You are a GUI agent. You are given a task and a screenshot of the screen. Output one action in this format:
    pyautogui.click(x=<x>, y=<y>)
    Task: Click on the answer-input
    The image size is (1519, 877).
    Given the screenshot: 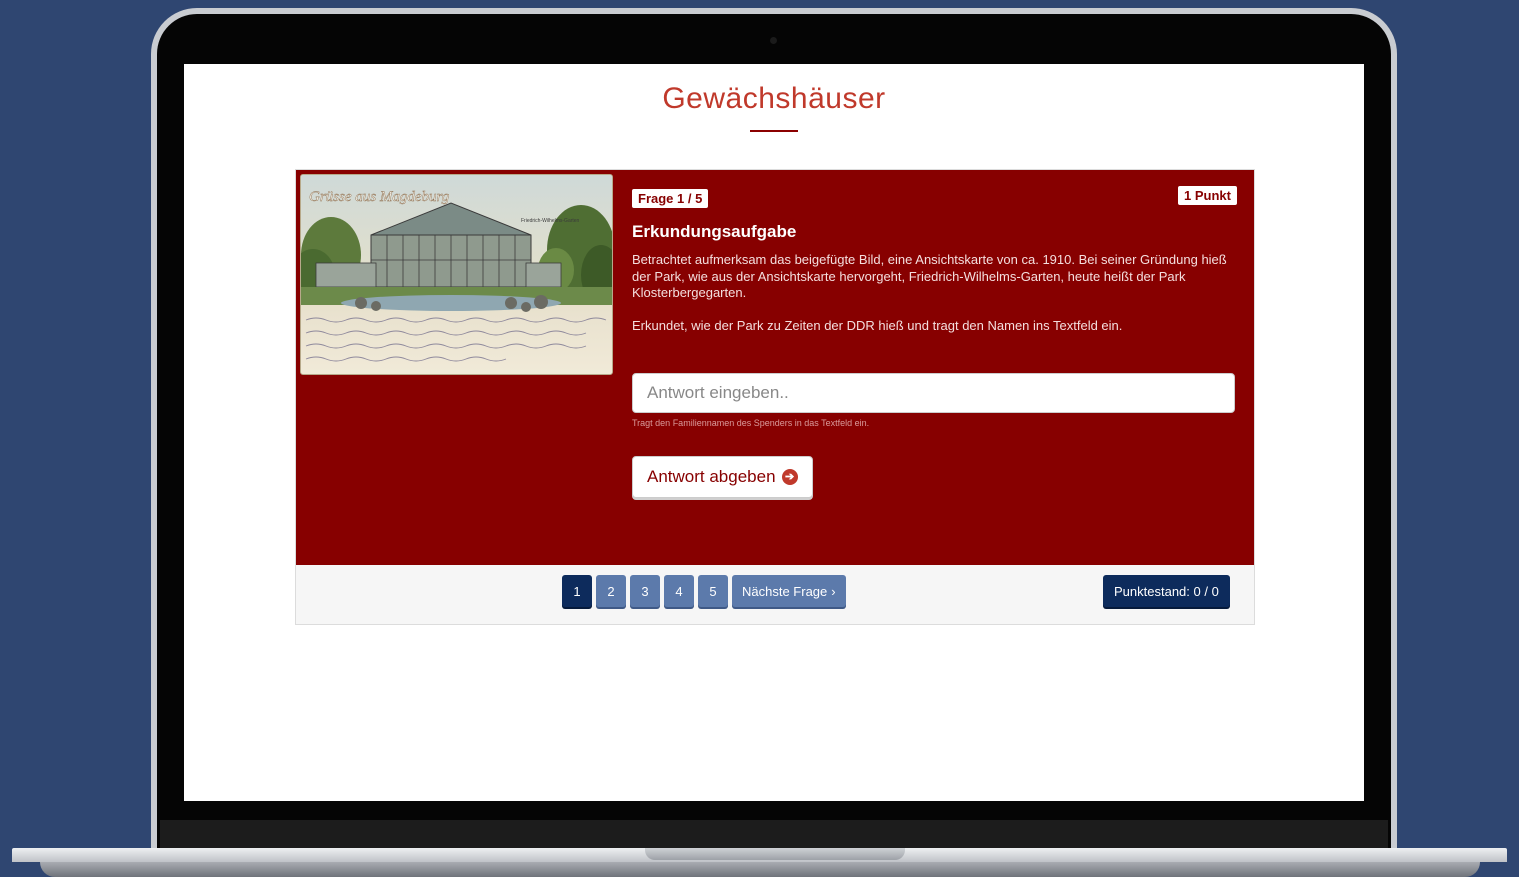 What is the action you would take?
    pyautogui.click(x=933, y=393)
    